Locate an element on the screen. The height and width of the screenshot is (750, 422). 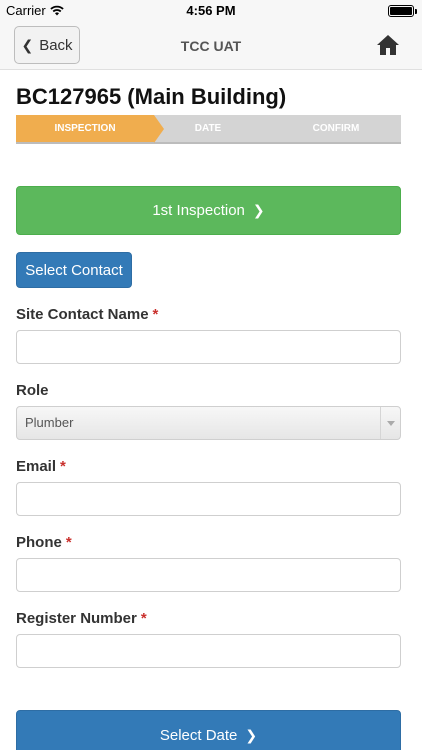
select-date-label: Select Date is located at coordinates (198, 735).